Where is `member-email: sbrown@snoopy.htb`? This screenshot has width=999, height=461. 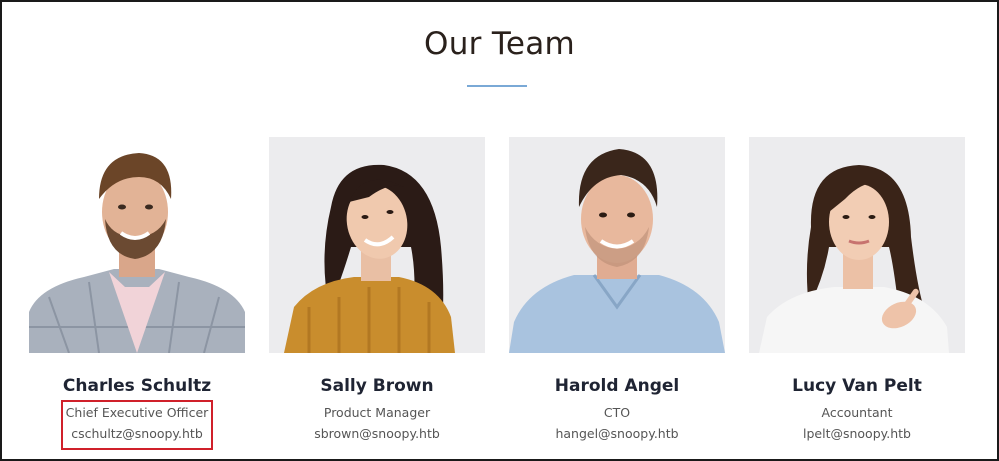 member-email: sbrown@snoopy.htb is located at coordinates (377, 433).